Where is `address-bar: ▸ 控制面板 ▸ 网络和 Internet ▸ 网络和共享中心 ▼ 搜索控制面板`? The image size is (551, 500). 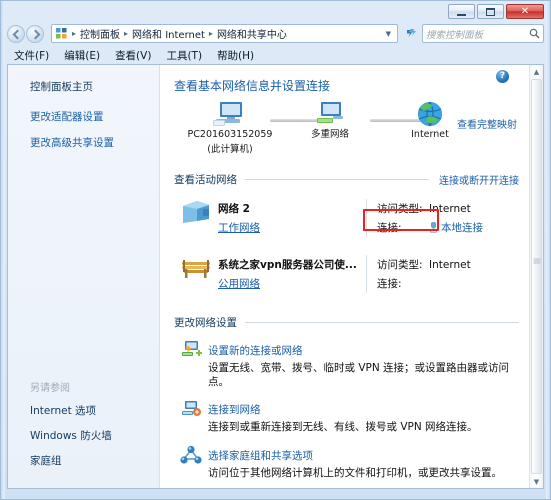
address-bar: ▸ 控制面板 ▸ 网络和 Internet ▸ 网络和共享中心 ▼ 搜索控制面板 is located at coordinates (275, 33).